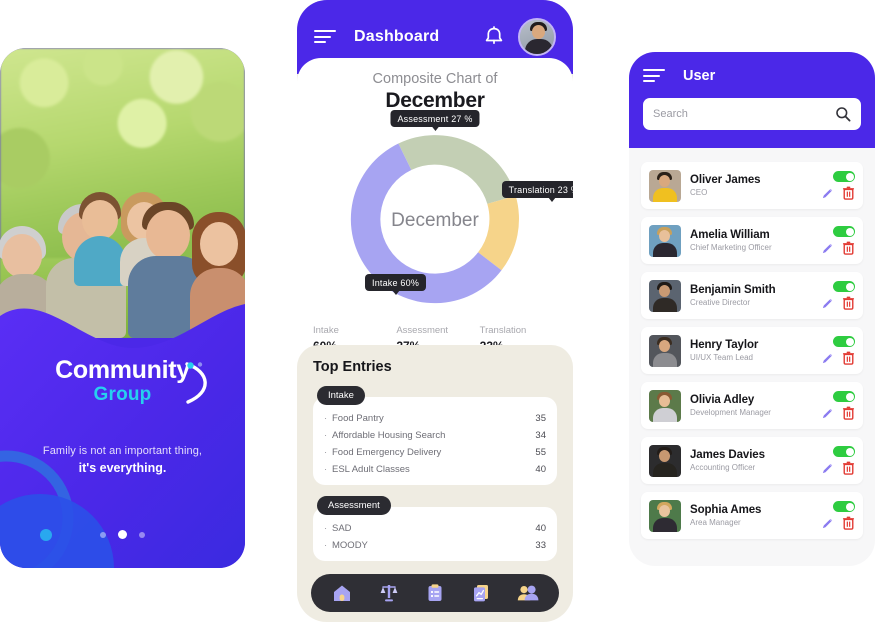  I want to click on user-list-item: Benjamin Smith Creative Director, so click(752, 295).